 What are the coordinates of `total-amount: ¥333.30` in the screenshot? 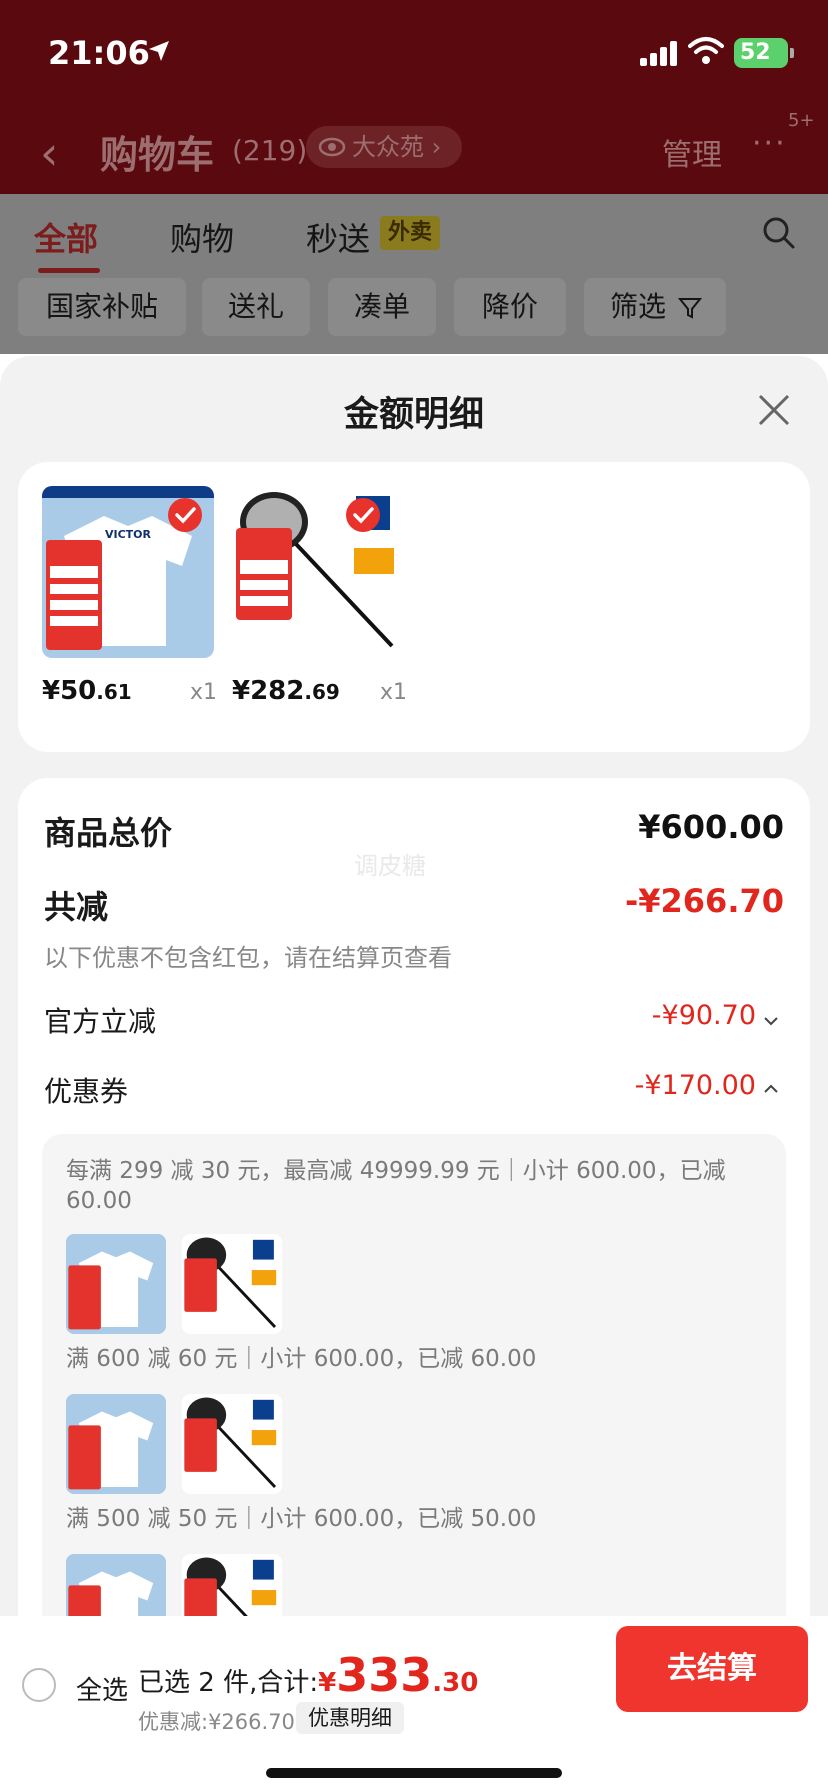 It's located at (398, 1675).